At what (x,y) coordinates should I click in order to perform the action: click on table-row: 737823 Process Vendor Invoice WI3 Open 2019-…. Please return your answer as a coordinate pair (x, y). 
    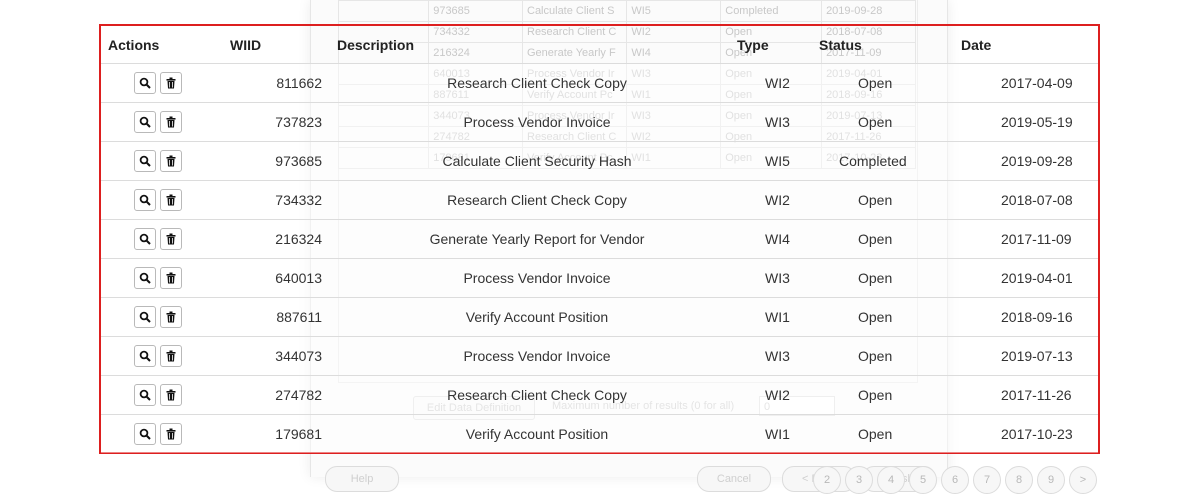
    Looking at the image, I should click on (599, 122).